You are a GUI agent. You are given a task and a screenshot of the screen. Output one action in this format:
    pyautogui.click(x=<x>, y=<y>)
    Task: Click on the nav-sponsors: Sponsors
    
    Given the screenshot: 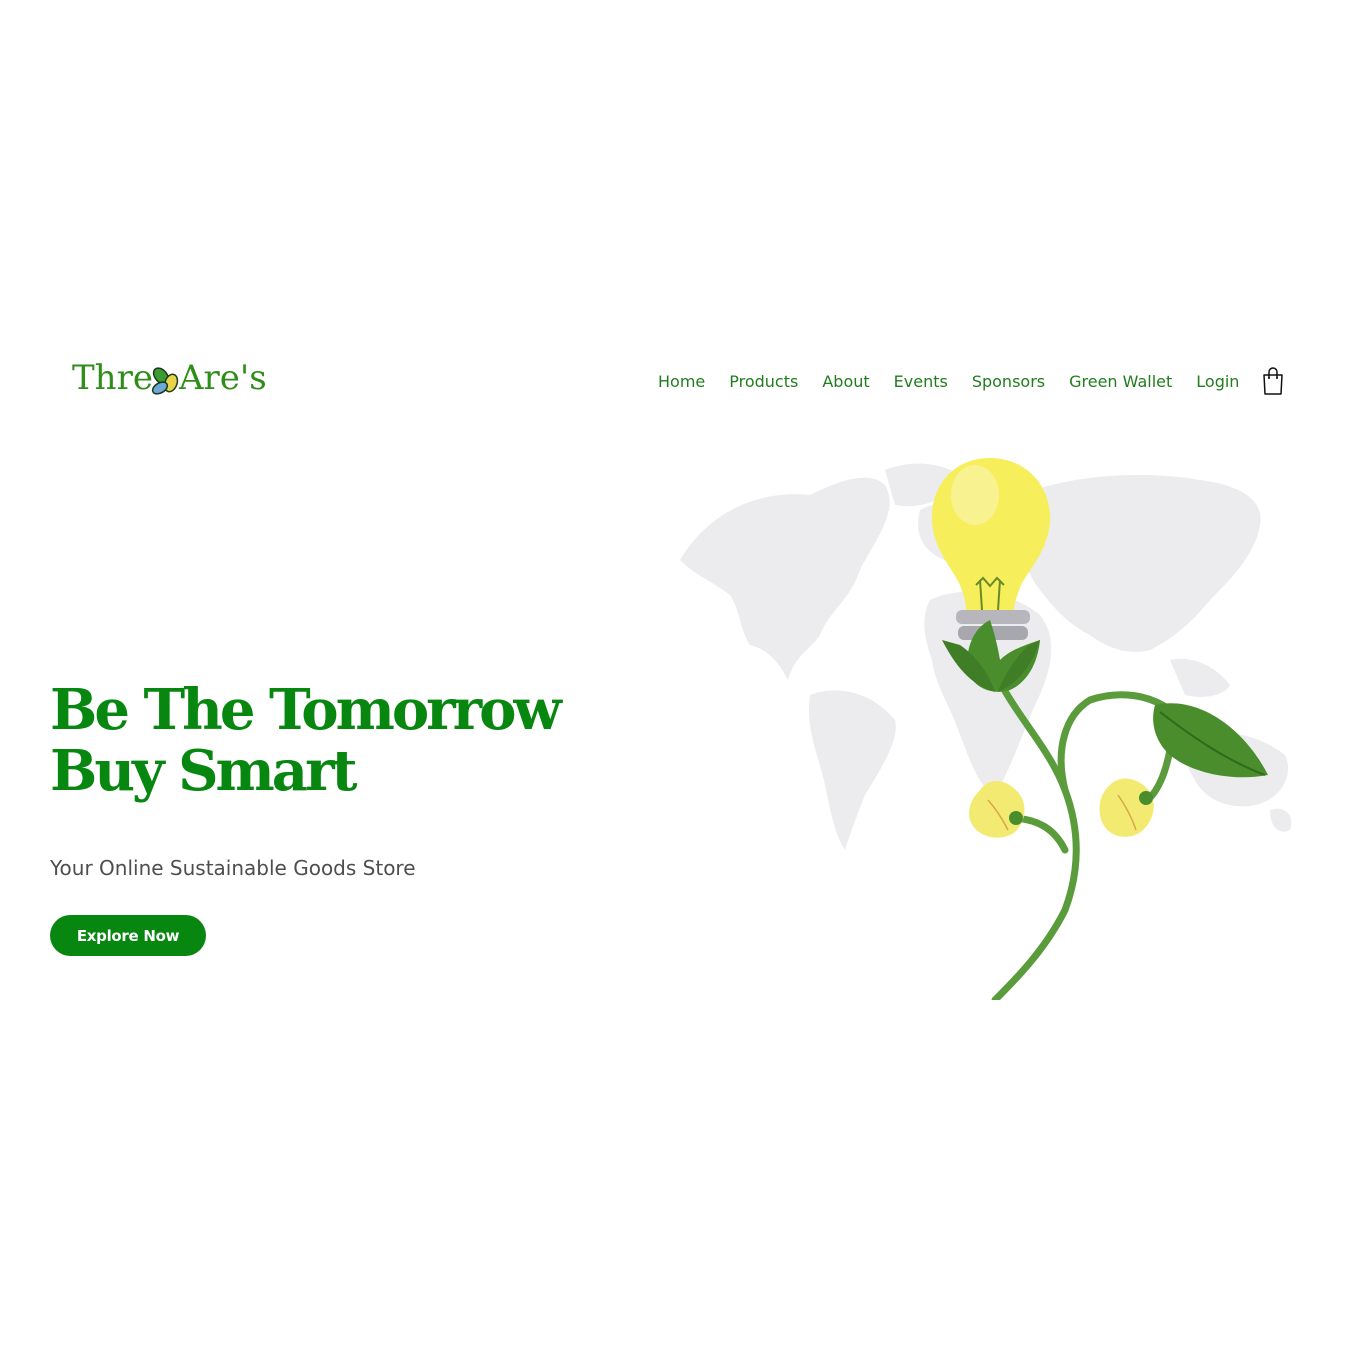 What is the action you would take?
    pyautogui.click(x=1008, y=381)
    